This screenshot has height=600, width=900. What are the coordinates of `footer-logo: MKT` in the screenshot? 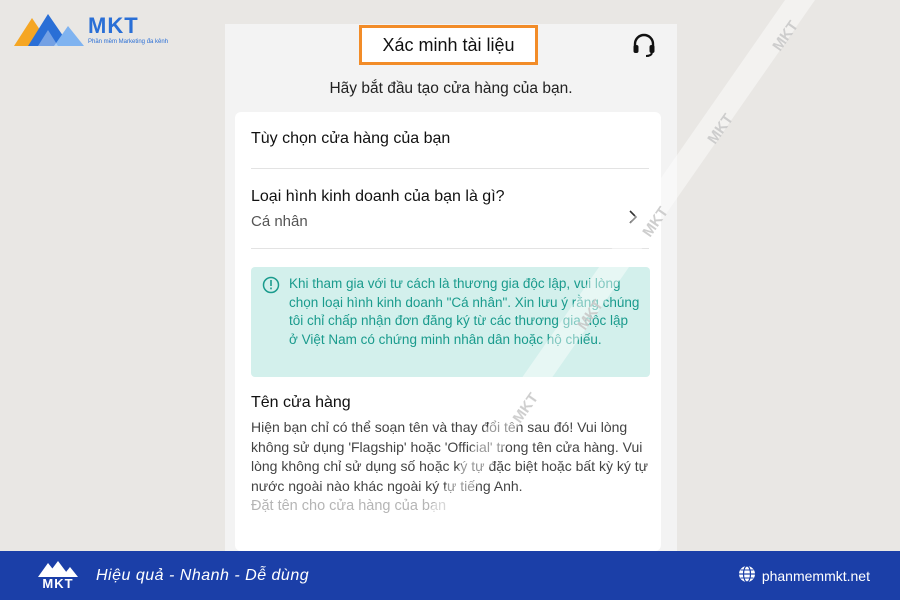 It's located at (58, 575).